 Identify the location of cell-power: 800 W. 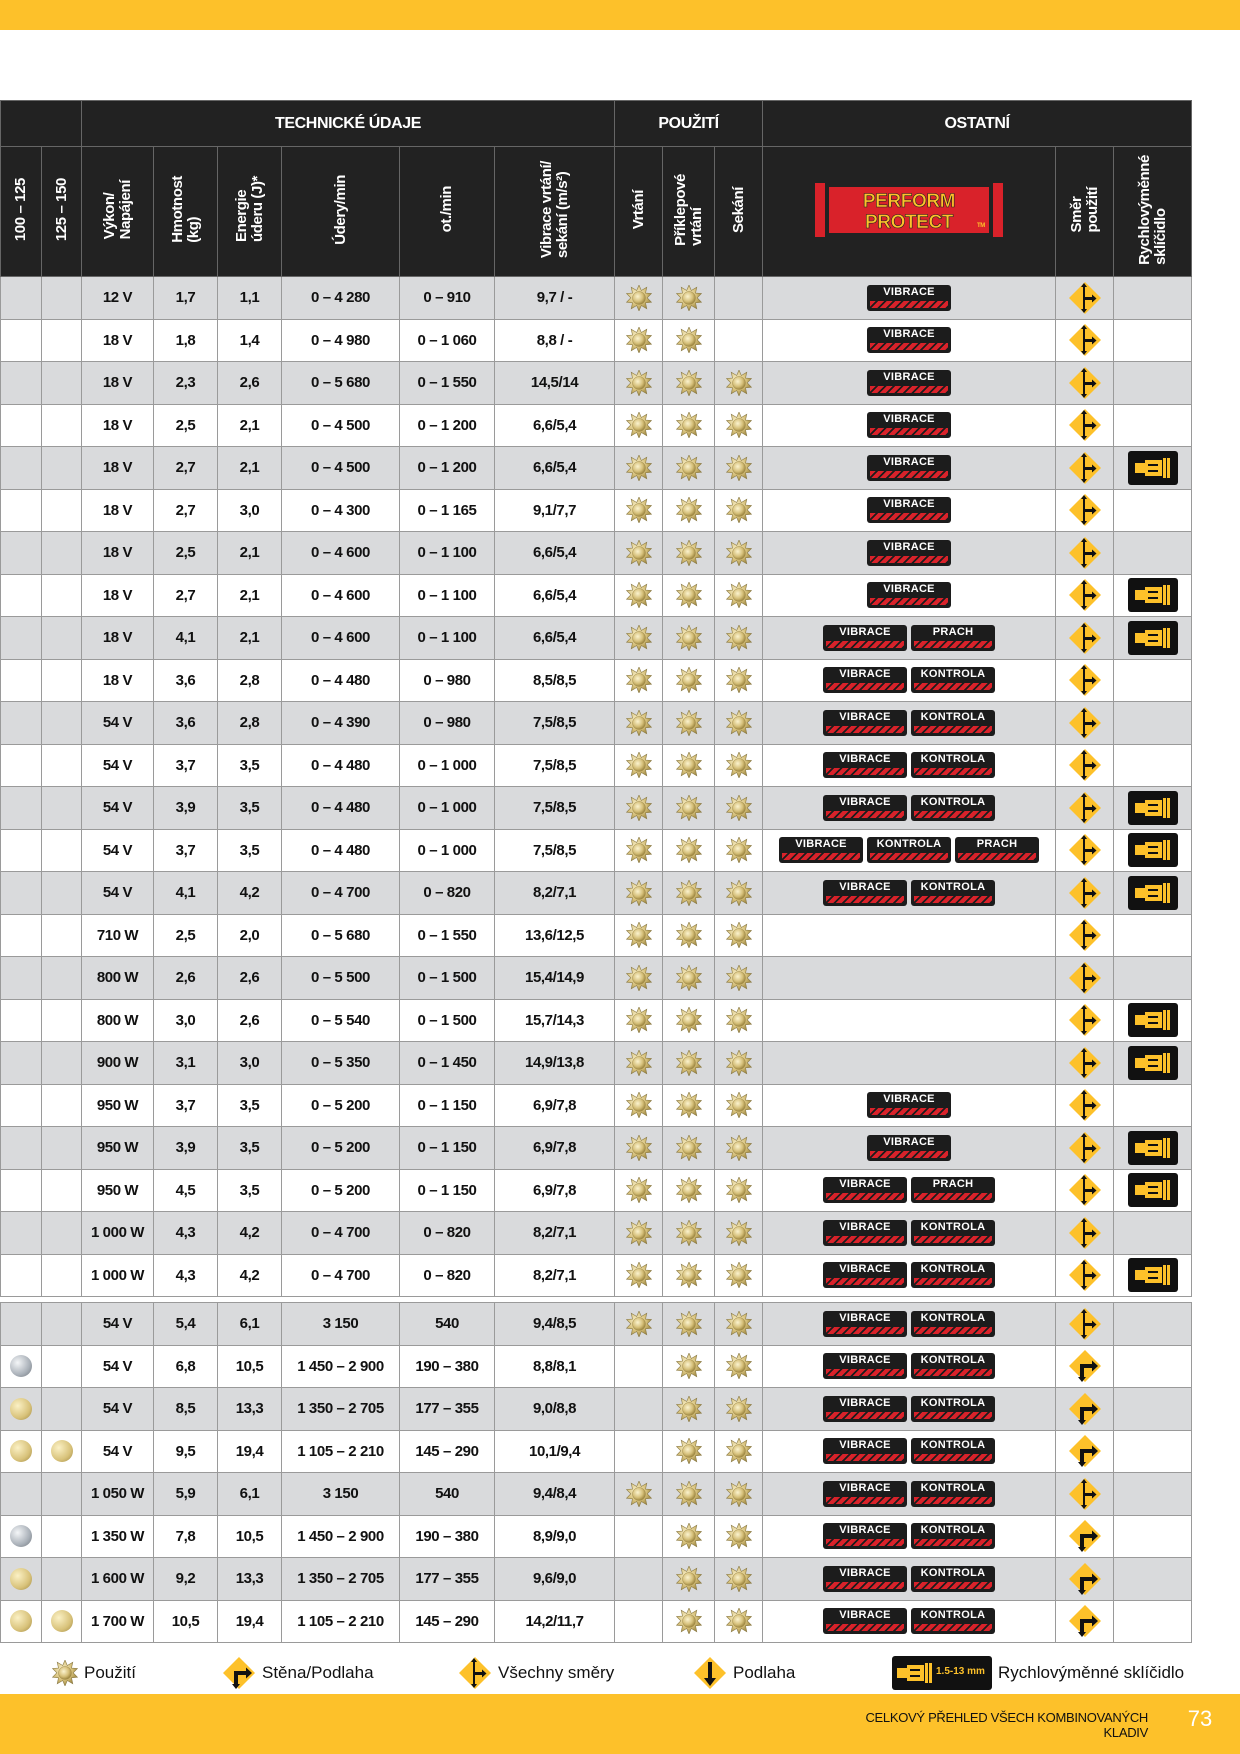
(117, 978).